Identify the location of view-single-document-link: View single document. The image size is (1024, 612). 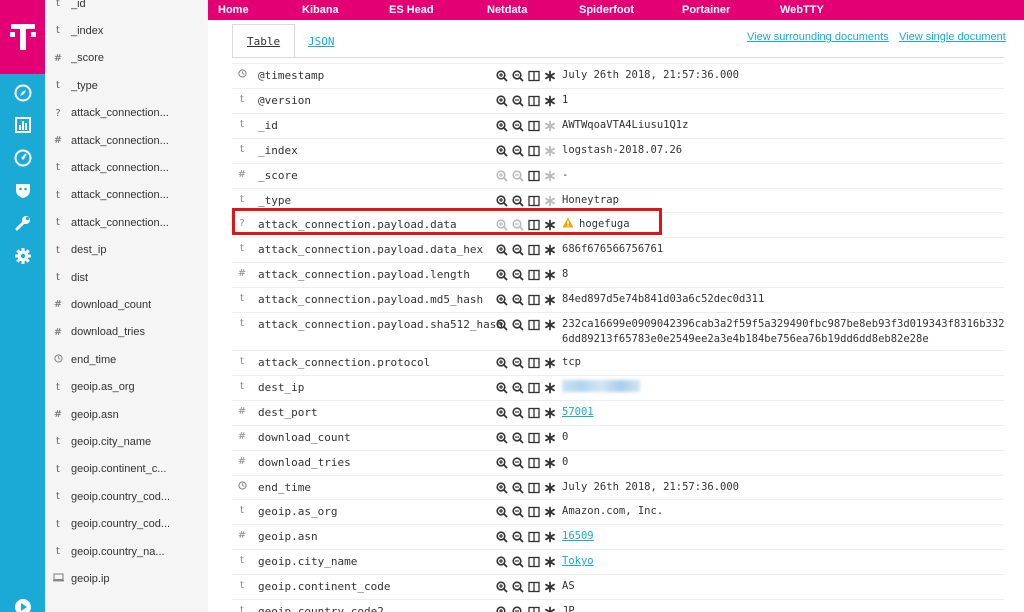
(952, 37).